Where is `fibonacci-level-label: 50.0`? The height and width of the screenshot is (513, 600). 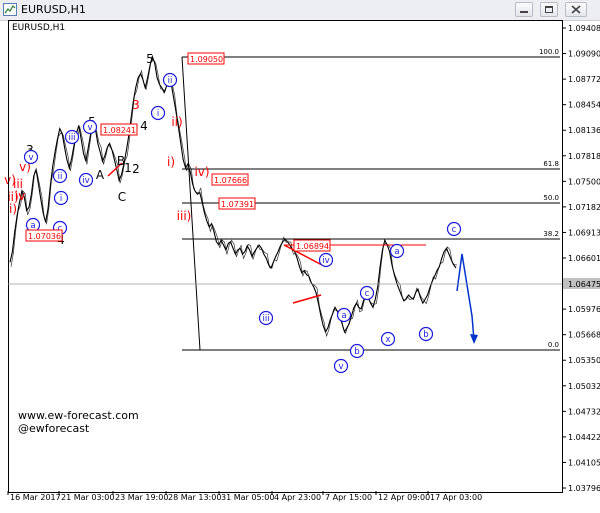 fibonacci-level-label: 50.0 is located at coordinates (551, 198).